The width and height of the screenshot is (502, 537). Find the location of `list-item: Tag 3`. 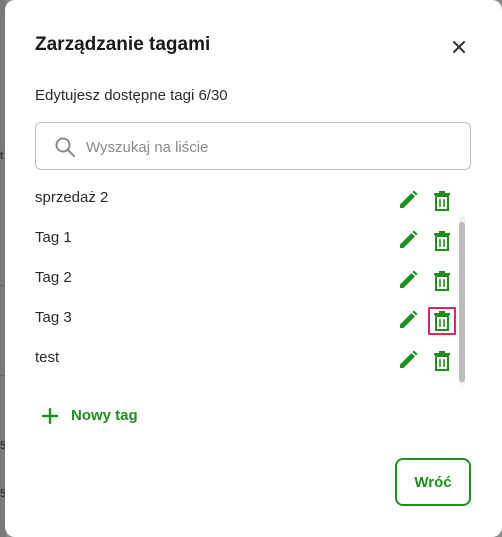

list-item: Tag 3 is located at coordinates (245, 320).